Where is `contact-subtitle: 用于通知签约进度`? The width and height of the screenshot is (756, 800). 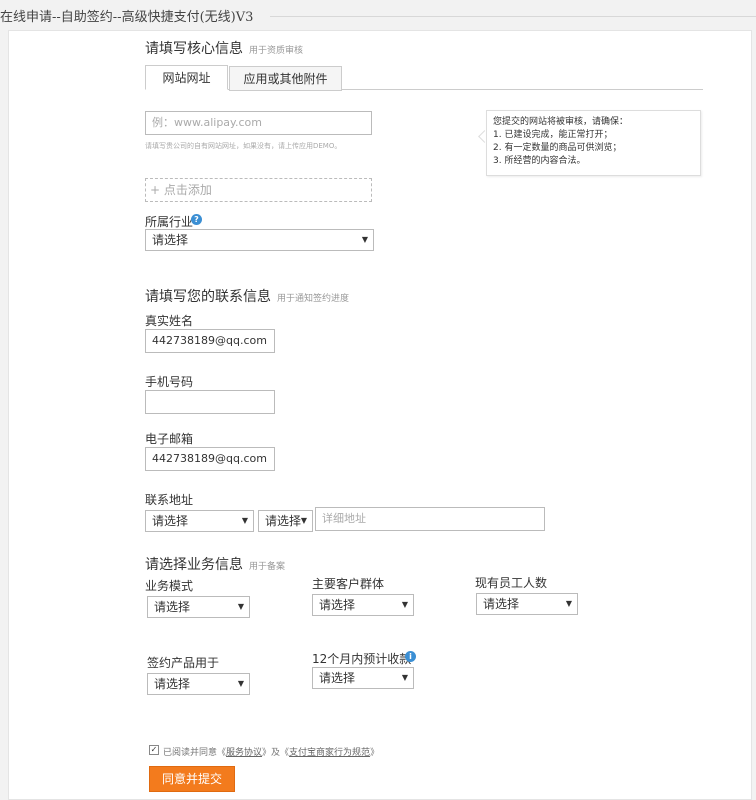
contact-subtitle: 用于通知签约进度 is located at coordinates (313, 299).